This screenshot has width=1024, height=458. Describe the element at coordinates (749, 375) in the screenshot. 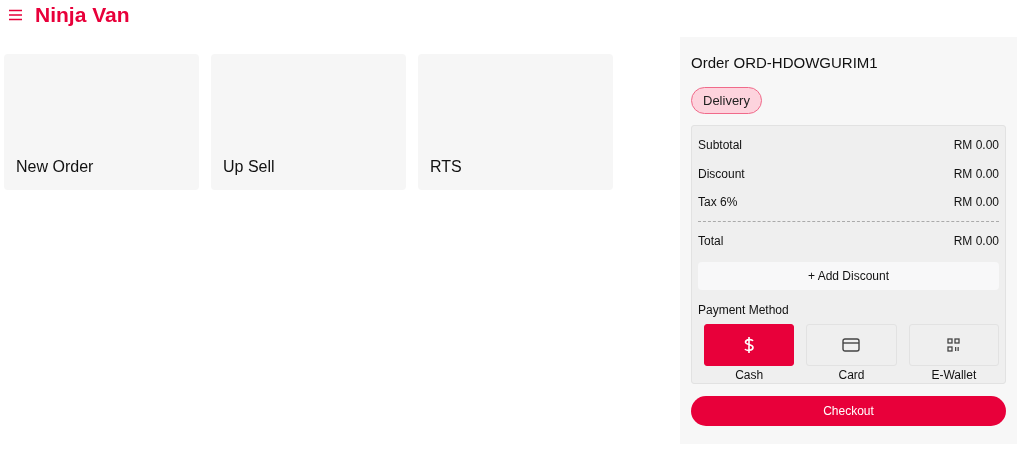

I see `payment-label: Cash` at that location.